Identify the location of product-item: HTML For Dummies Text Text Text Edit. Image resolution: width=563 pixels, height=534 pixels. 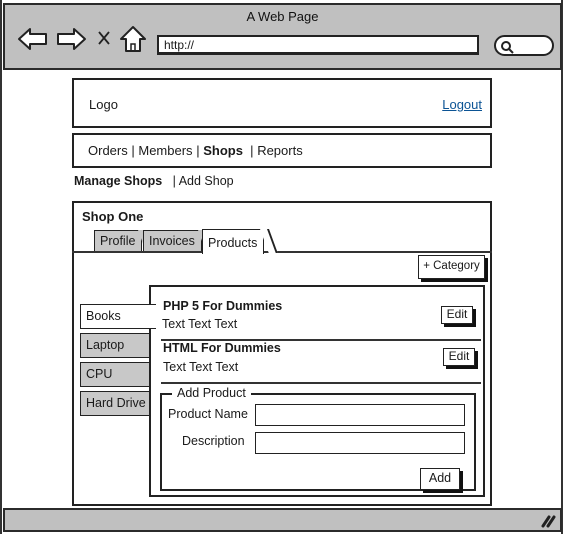
(321, 362).